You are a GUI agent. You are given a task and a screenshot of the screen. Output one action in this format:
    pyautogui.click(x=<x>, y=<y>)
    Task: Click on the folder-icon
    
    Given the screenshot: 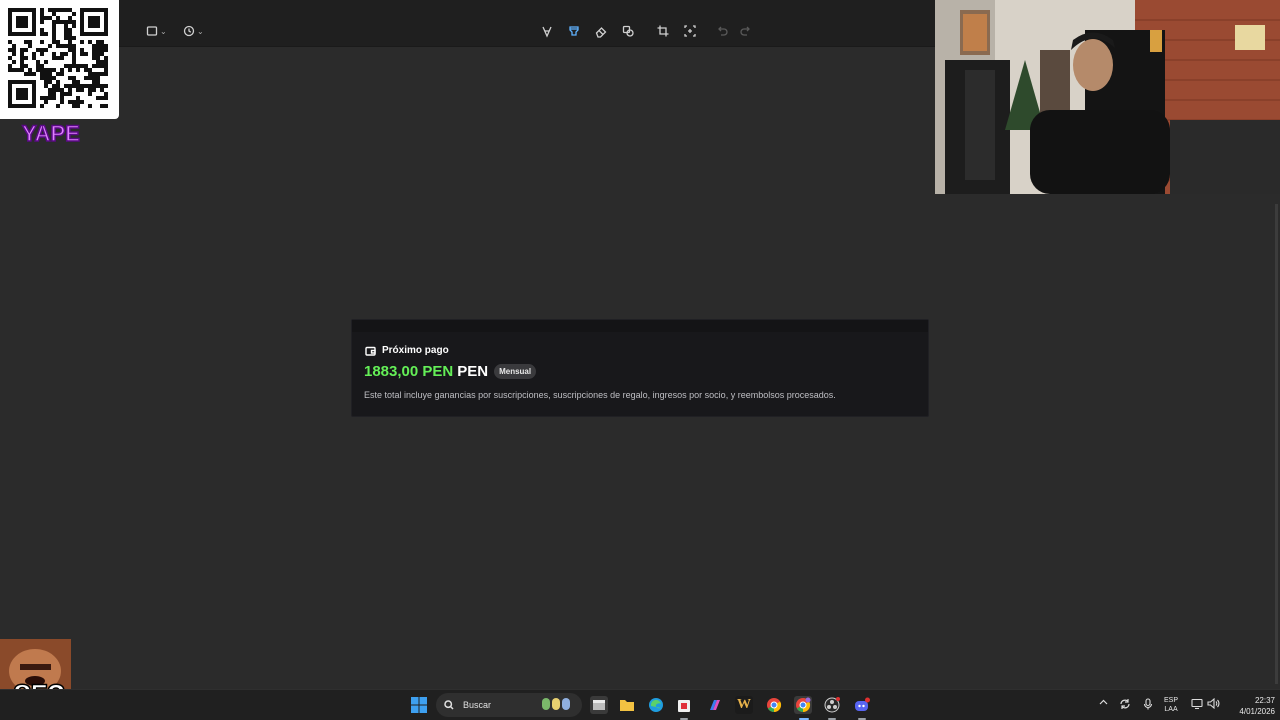 What is the action you would take?
    pyautogui.click(x=627, y=705)
    